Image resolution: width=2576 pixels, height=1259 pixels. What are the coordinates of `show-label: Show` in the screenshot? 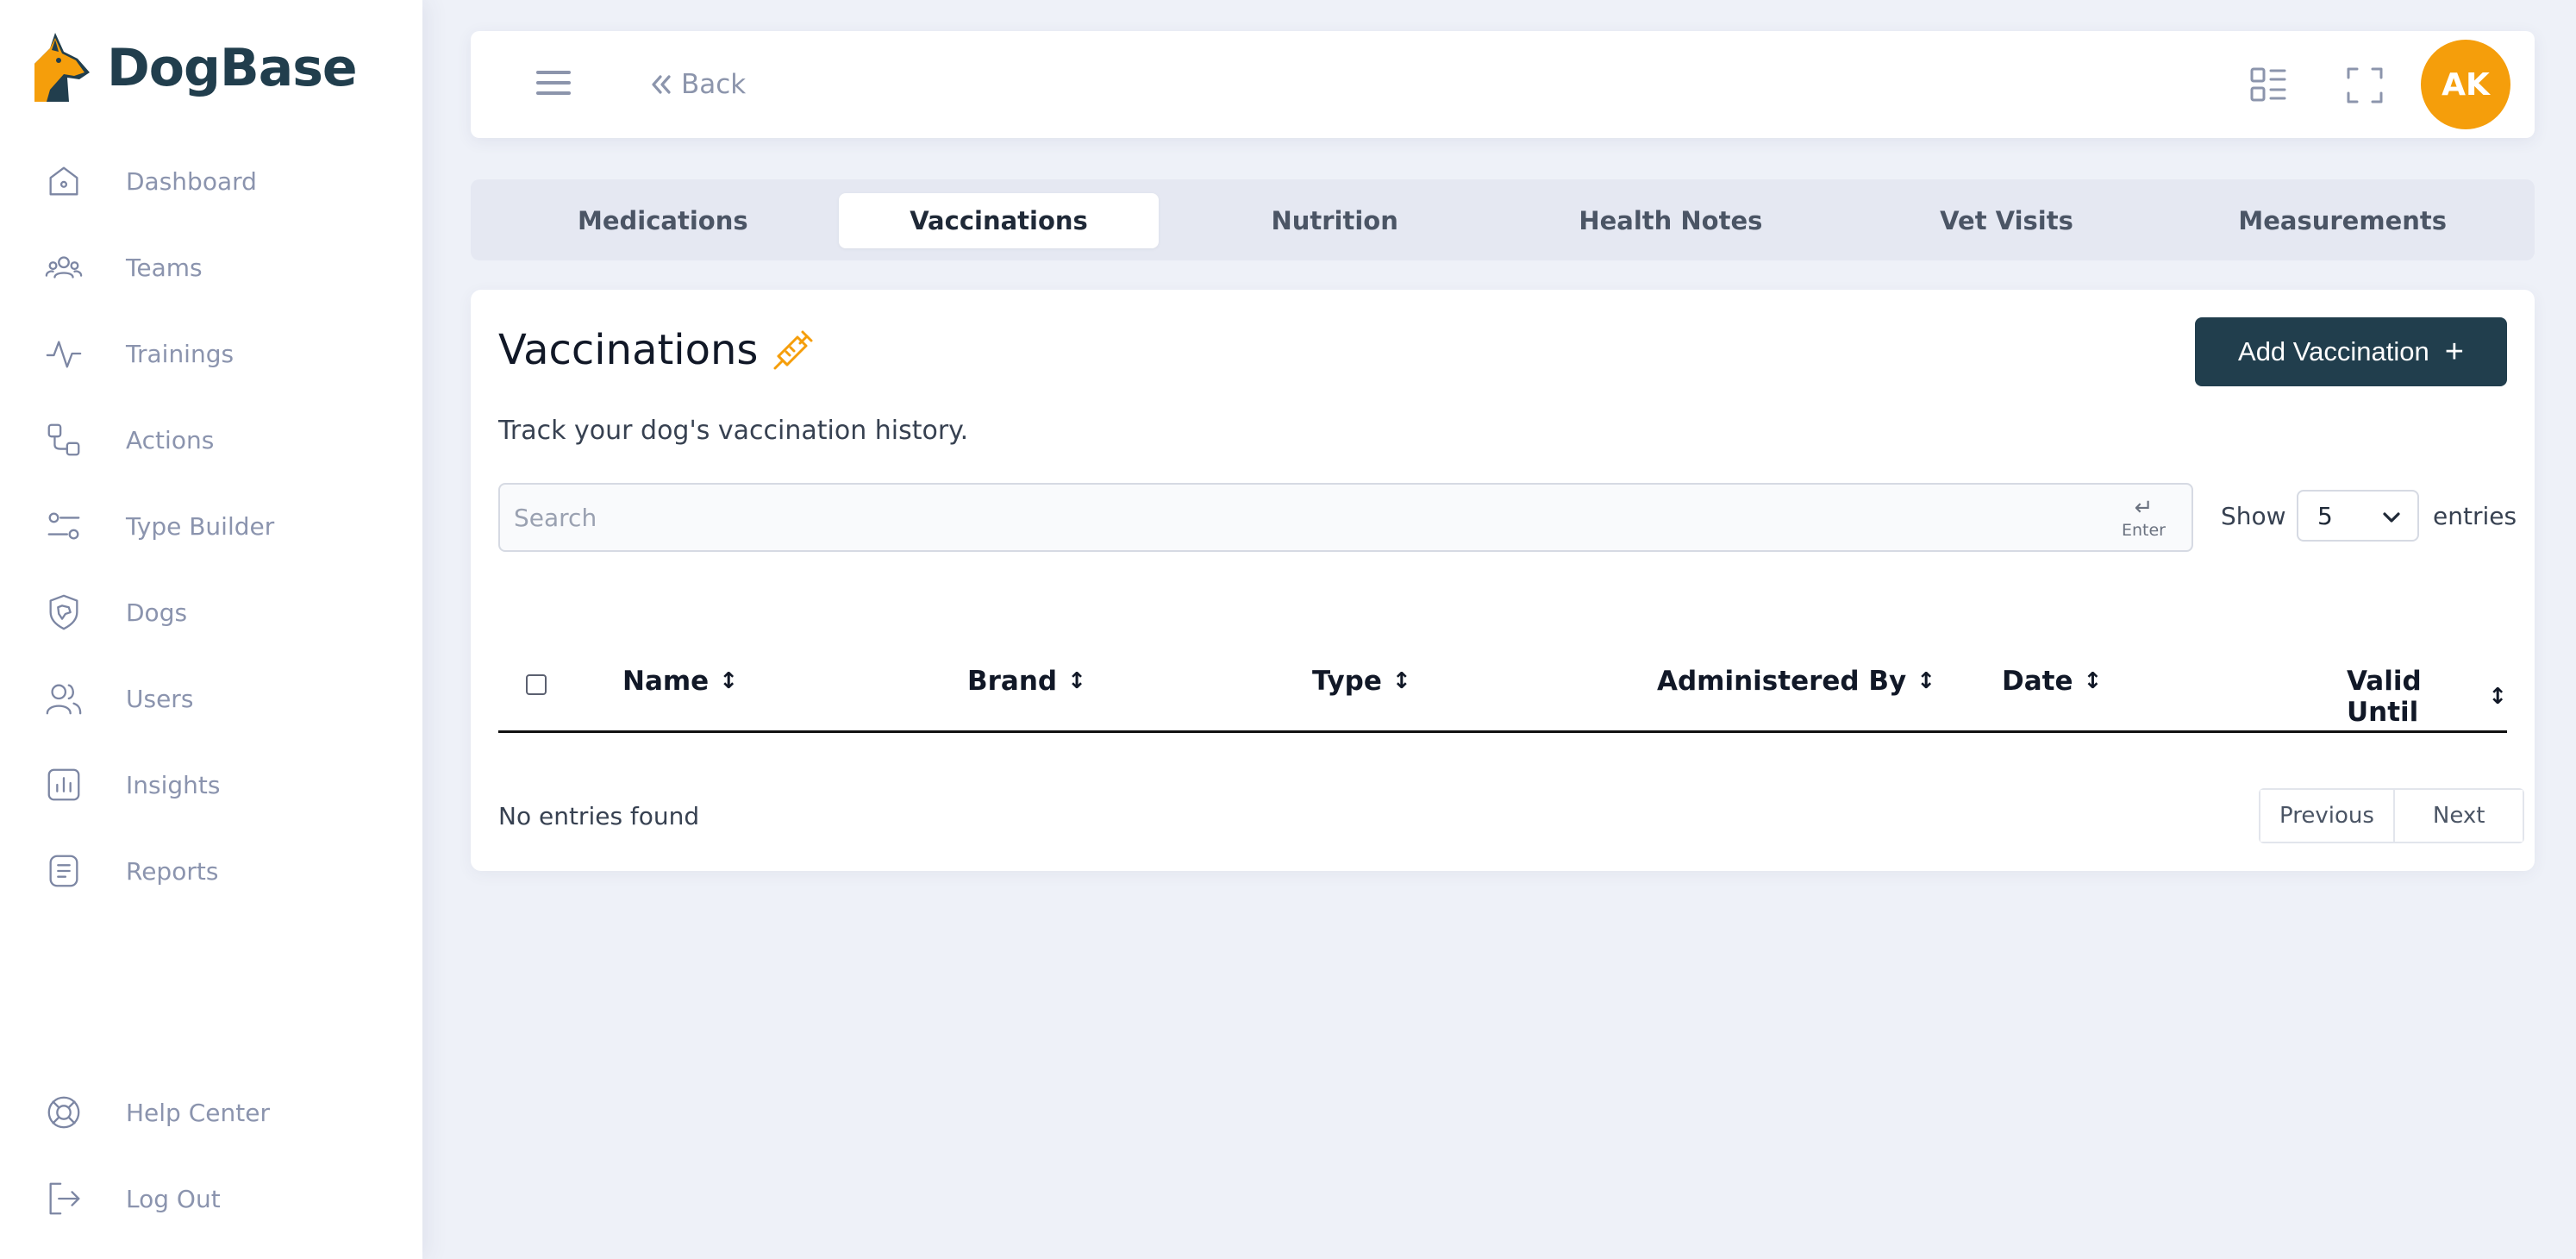 It's located at (2253, 516).